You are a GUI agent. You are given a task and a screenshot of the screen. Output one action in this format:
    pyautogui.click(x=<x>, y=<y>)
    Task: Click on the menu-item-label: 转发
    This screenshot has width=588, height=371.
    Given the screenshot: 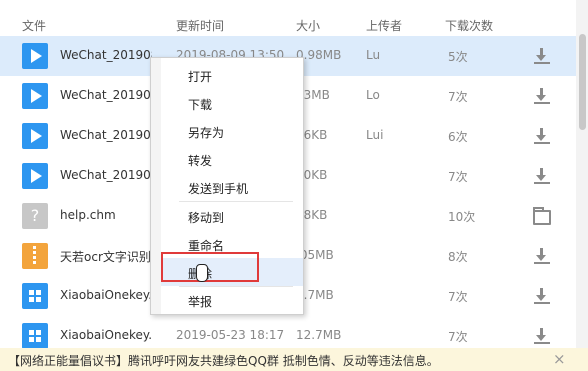 What is the action you would take?
    pyautogui.click(x=200, y=161)
    